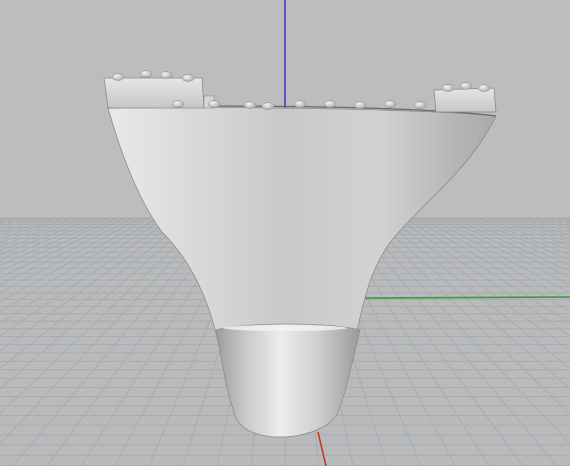  What do you see at coordinates (285, 328) in the screenshot?
I see `stem-seam-highlight` at bounding box center [285, 328].